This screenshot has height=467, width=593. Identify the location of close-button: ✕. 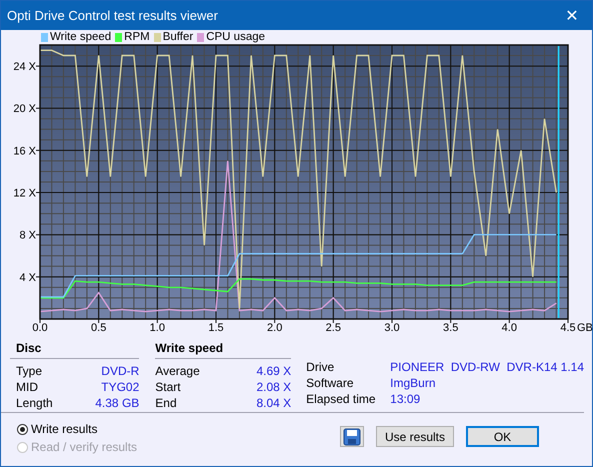
(572, 15).